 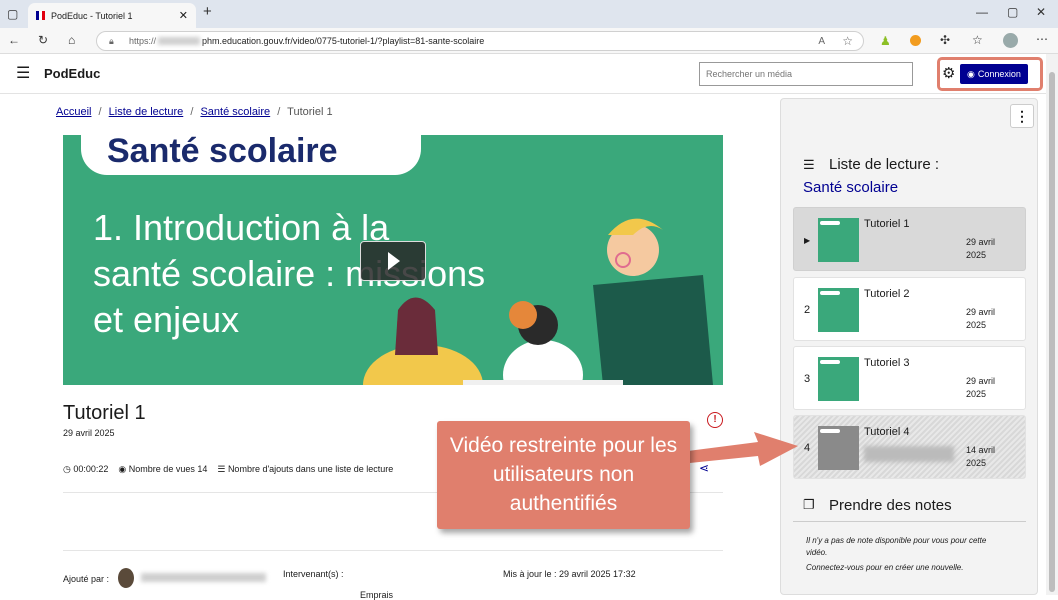 I want to click on maximize-icon: ▢, so click(x=1012, y=12).